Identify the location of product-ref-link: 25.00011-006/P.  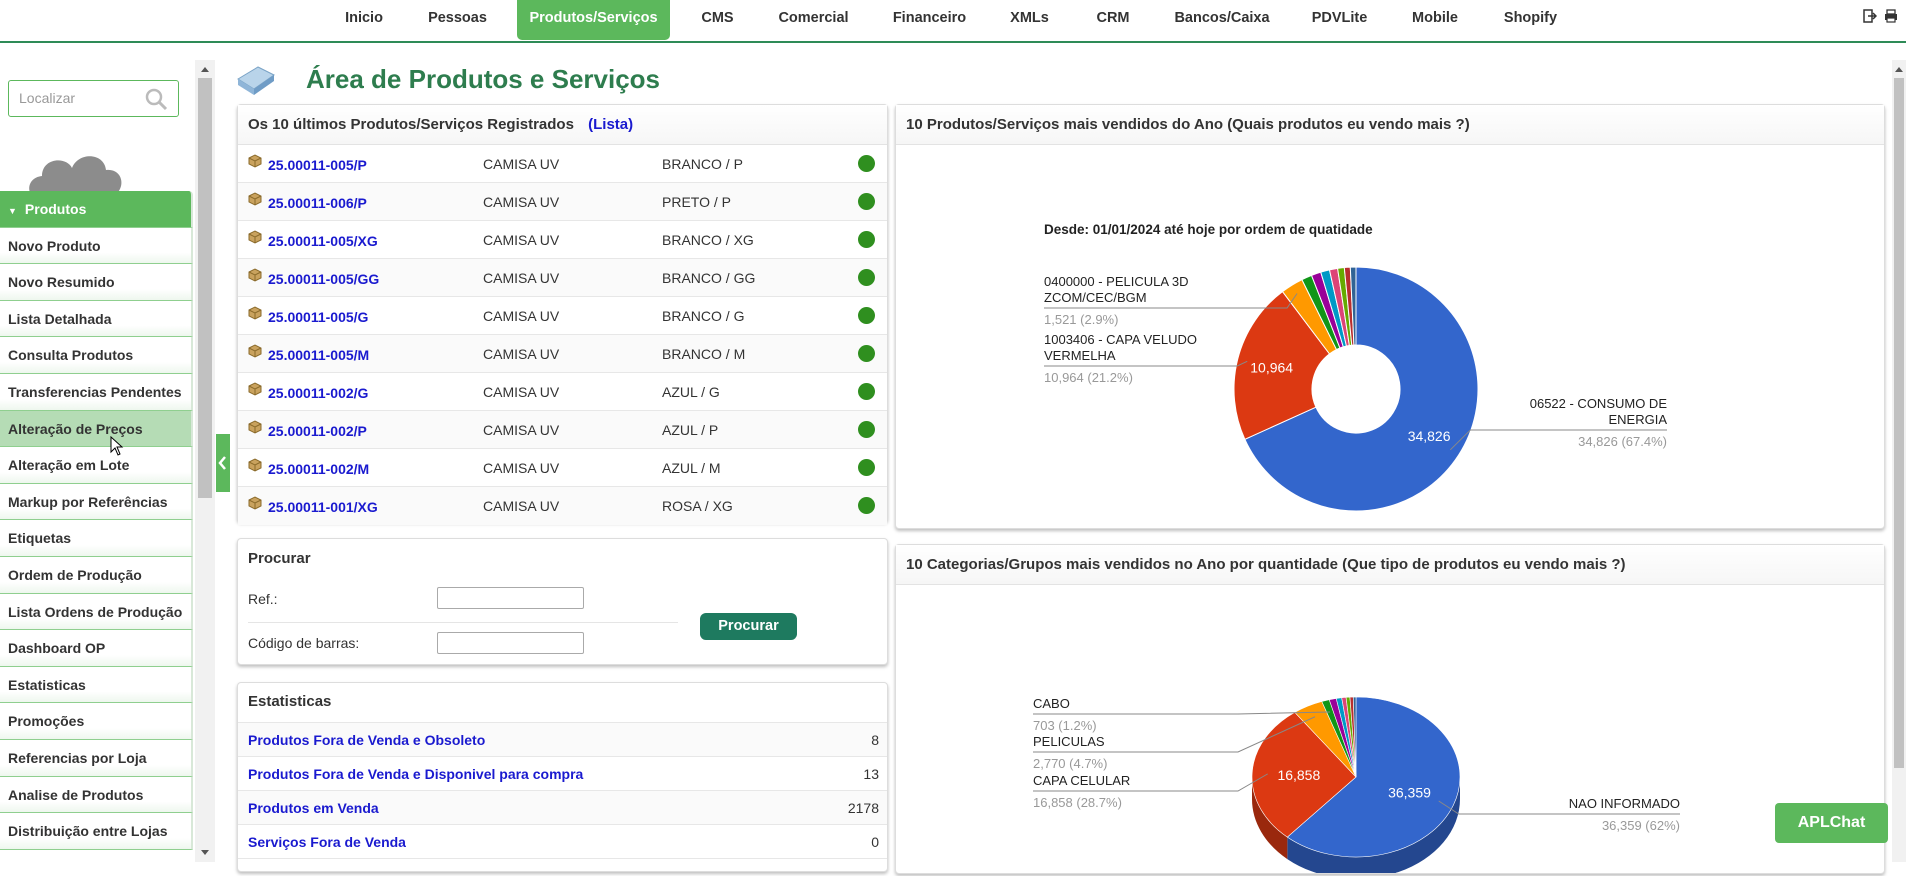
(317, 203).